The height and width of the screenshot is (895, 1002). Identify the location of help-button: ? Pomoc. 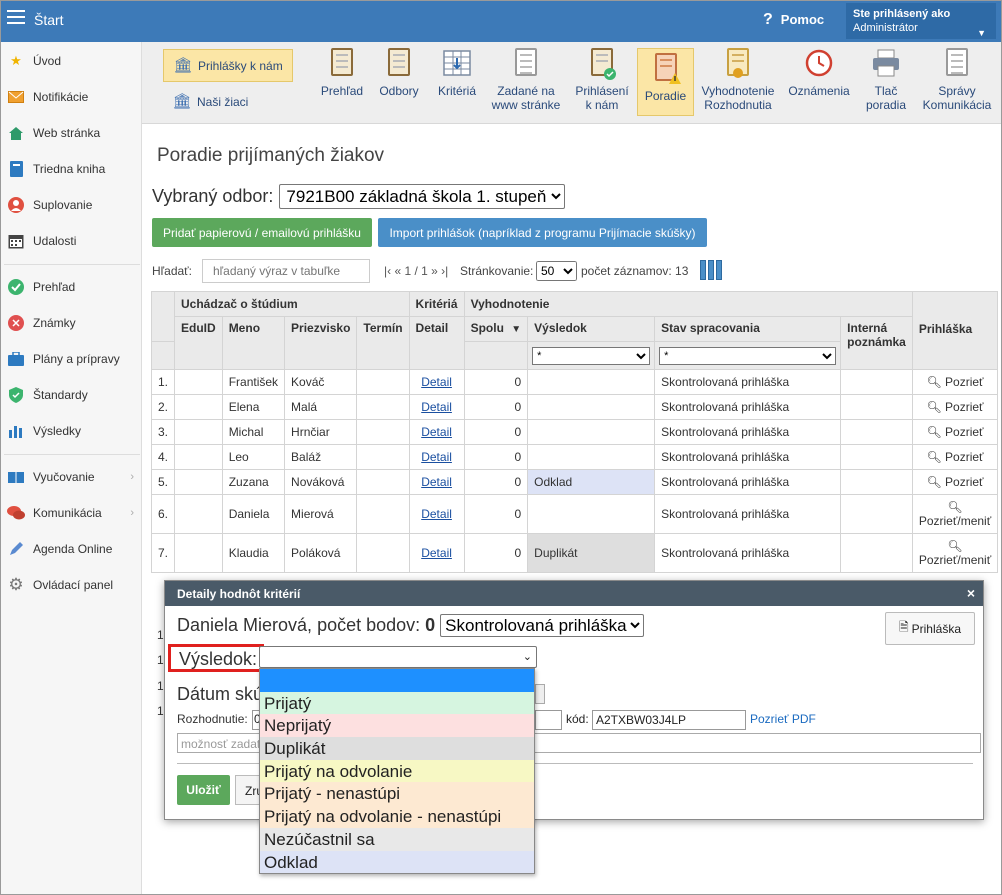
(793, 20).